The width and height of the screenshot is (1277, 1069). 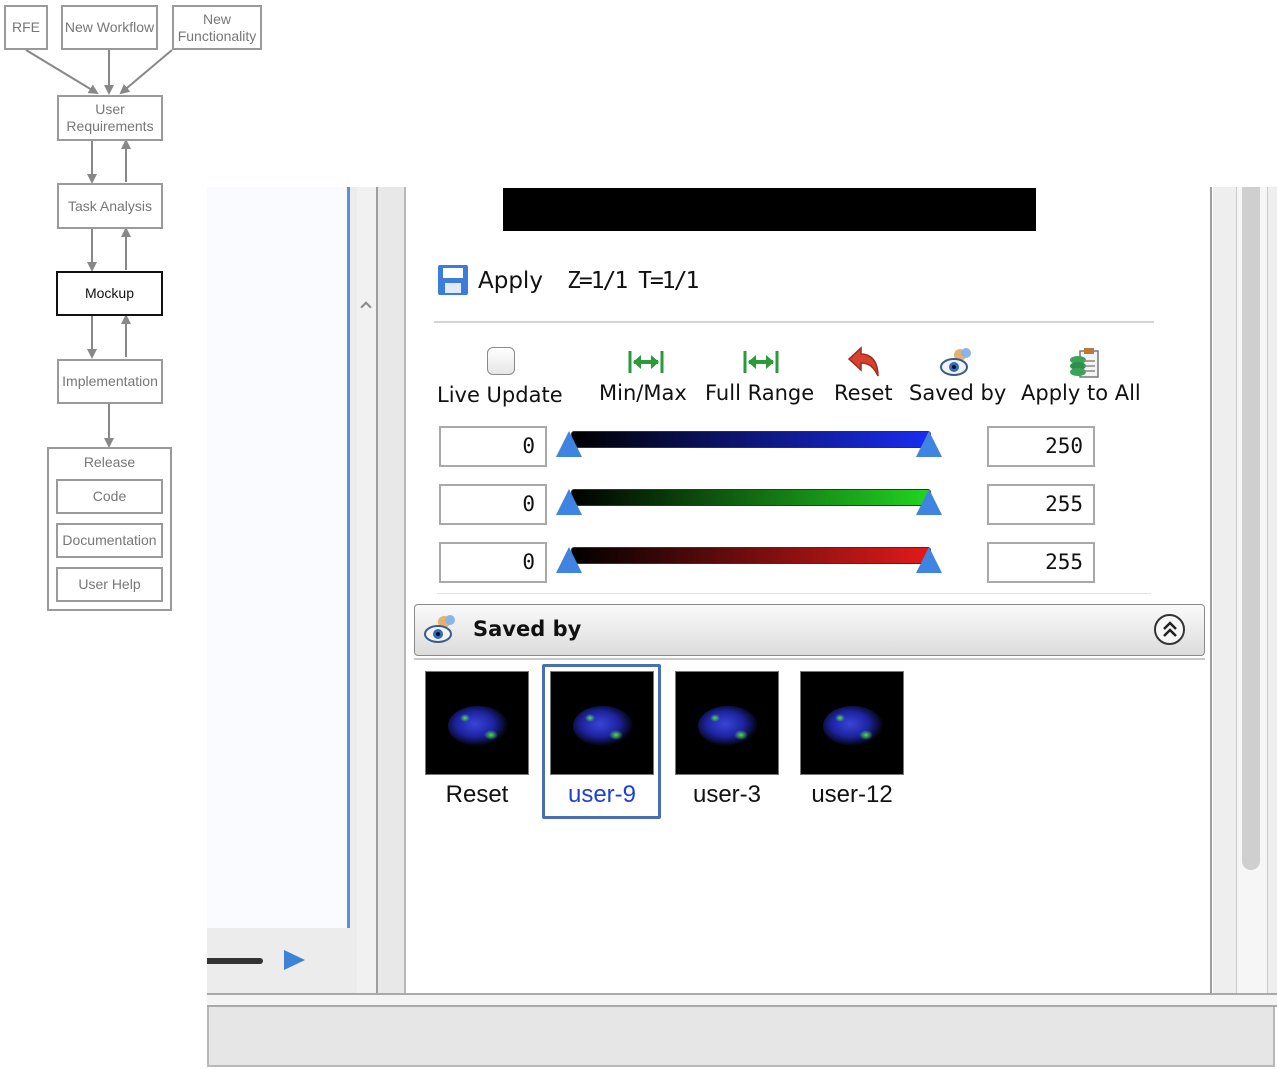 What do you see at coordinates (602, 794) in the screenshot?
I see `thumbnail-label: user-9` at bounding box center [602, 794].